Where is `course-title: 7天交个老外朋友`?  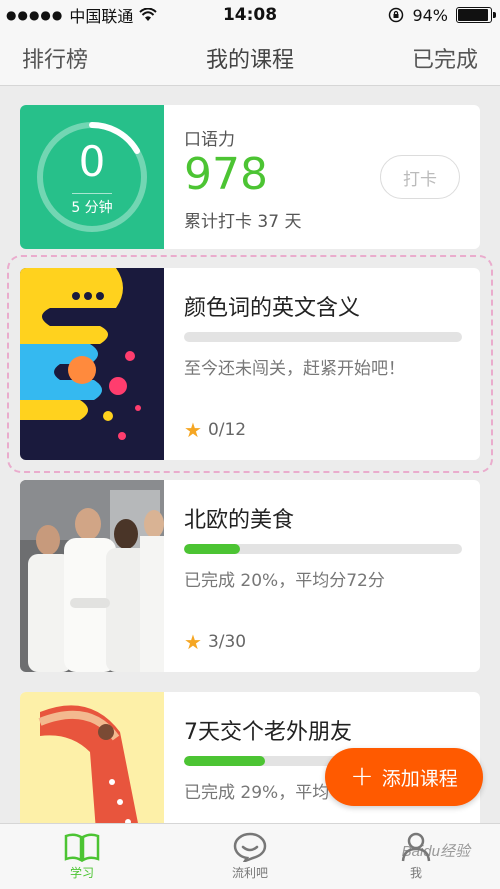 course-title: 7天交个老外朋友 is located at coordinates (268, 732).